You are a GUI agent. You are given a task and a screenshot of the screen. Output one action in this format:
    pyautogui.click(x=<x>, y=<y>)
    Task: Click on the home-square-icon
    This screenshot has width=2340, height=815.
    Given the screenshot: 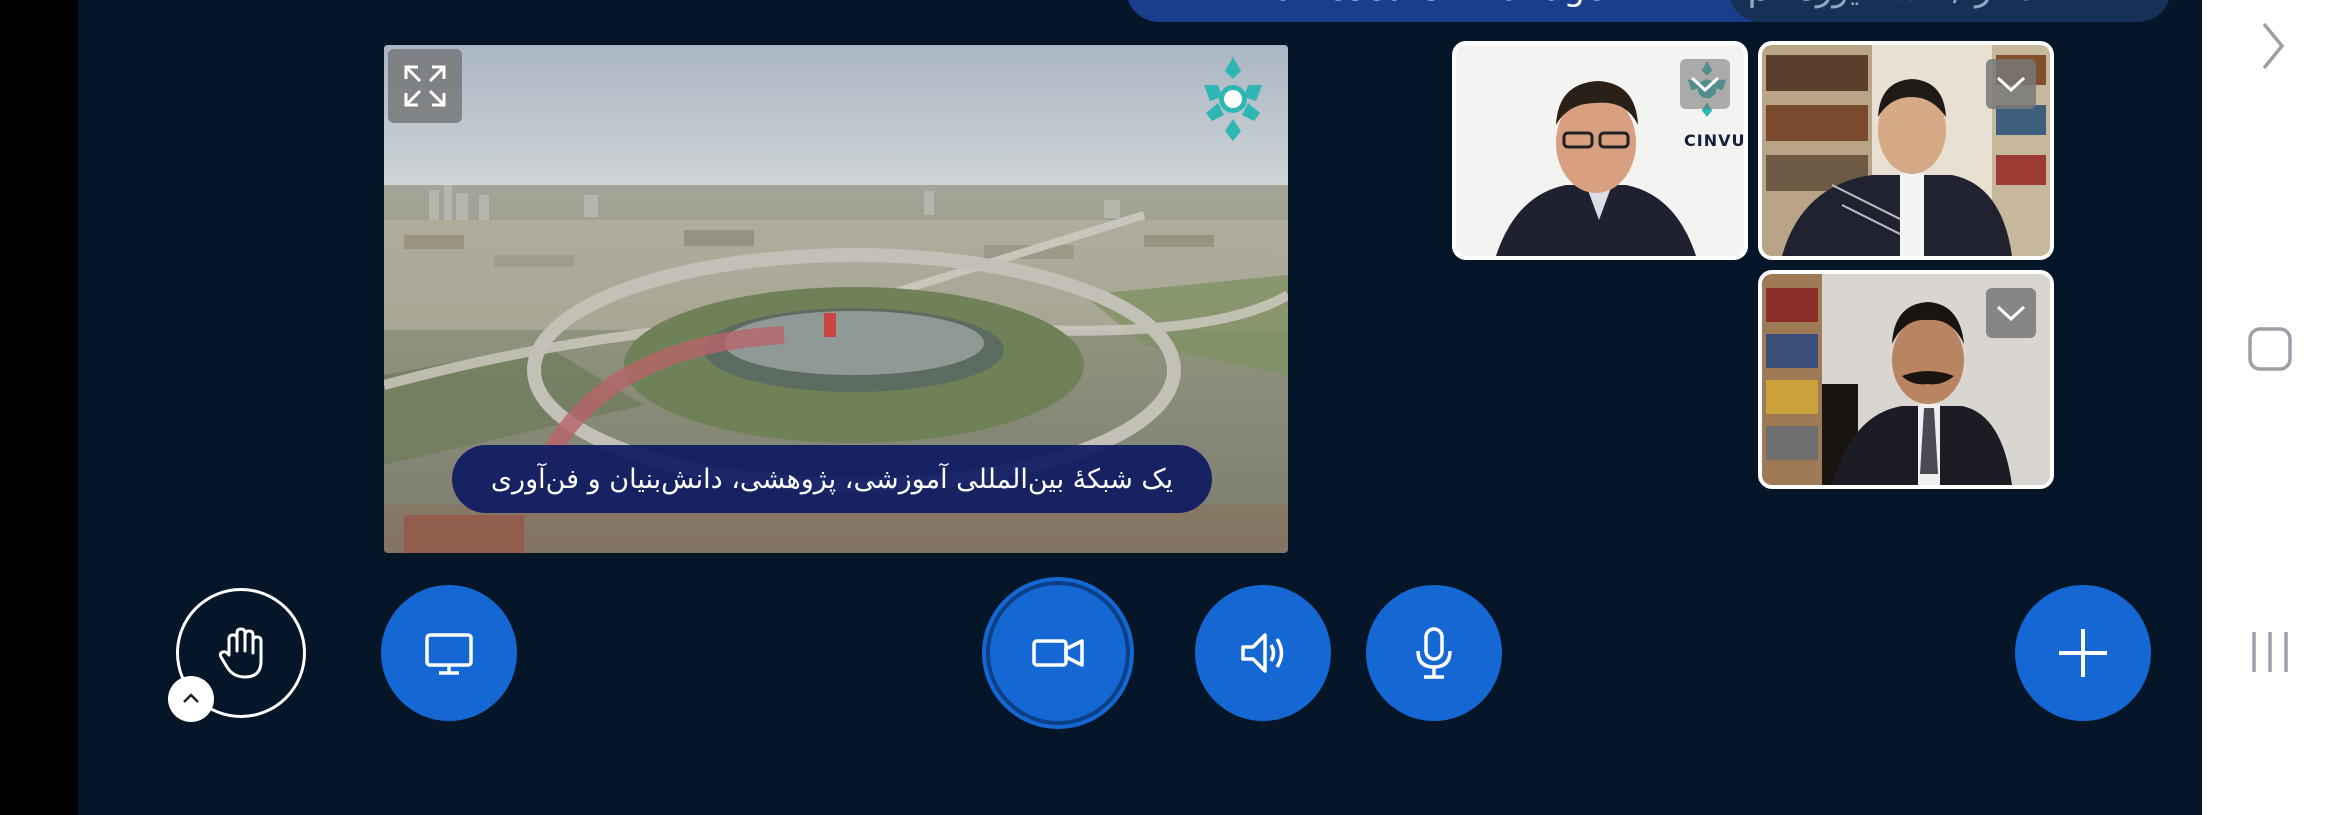 What is the action you would take?
    pyautogui.click(x=2270, y=349)
    